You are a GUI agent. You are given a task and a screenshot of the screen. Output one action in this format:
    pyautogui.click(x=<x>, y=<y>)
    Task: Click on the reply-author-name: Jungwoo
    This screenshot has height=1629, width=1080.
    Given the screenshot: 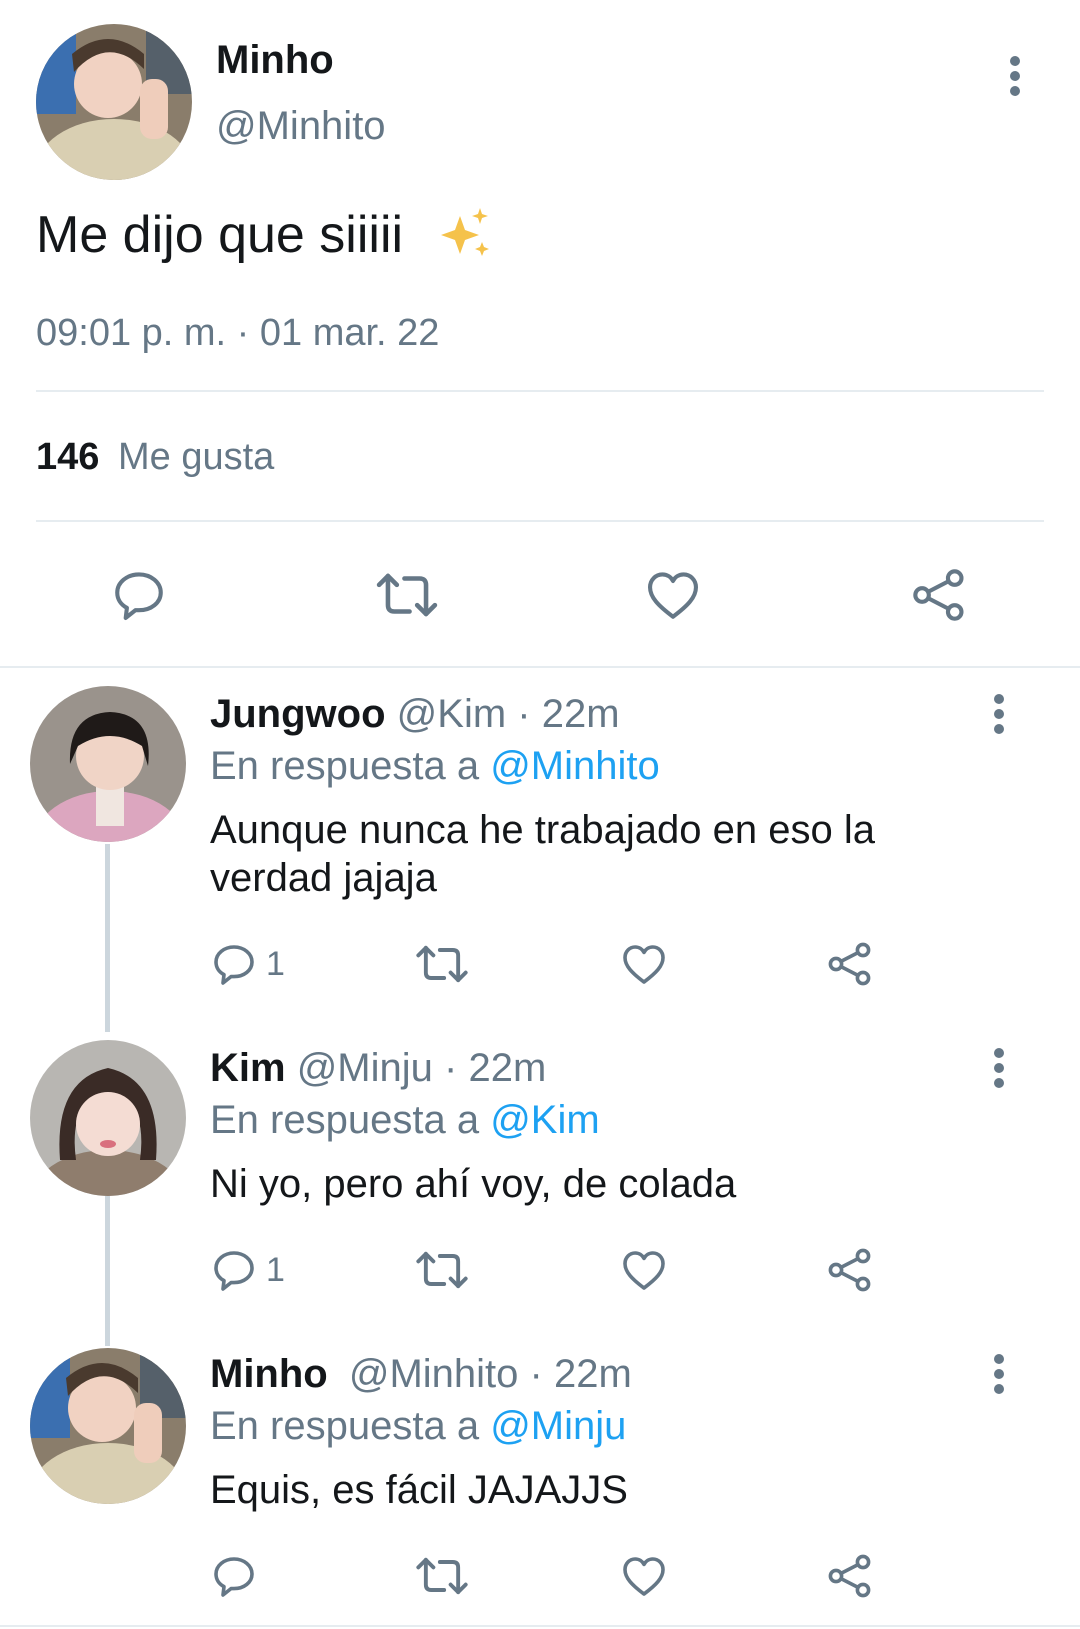 What is the action you would take?
    pyautogui.click(x=298, y=714)
    